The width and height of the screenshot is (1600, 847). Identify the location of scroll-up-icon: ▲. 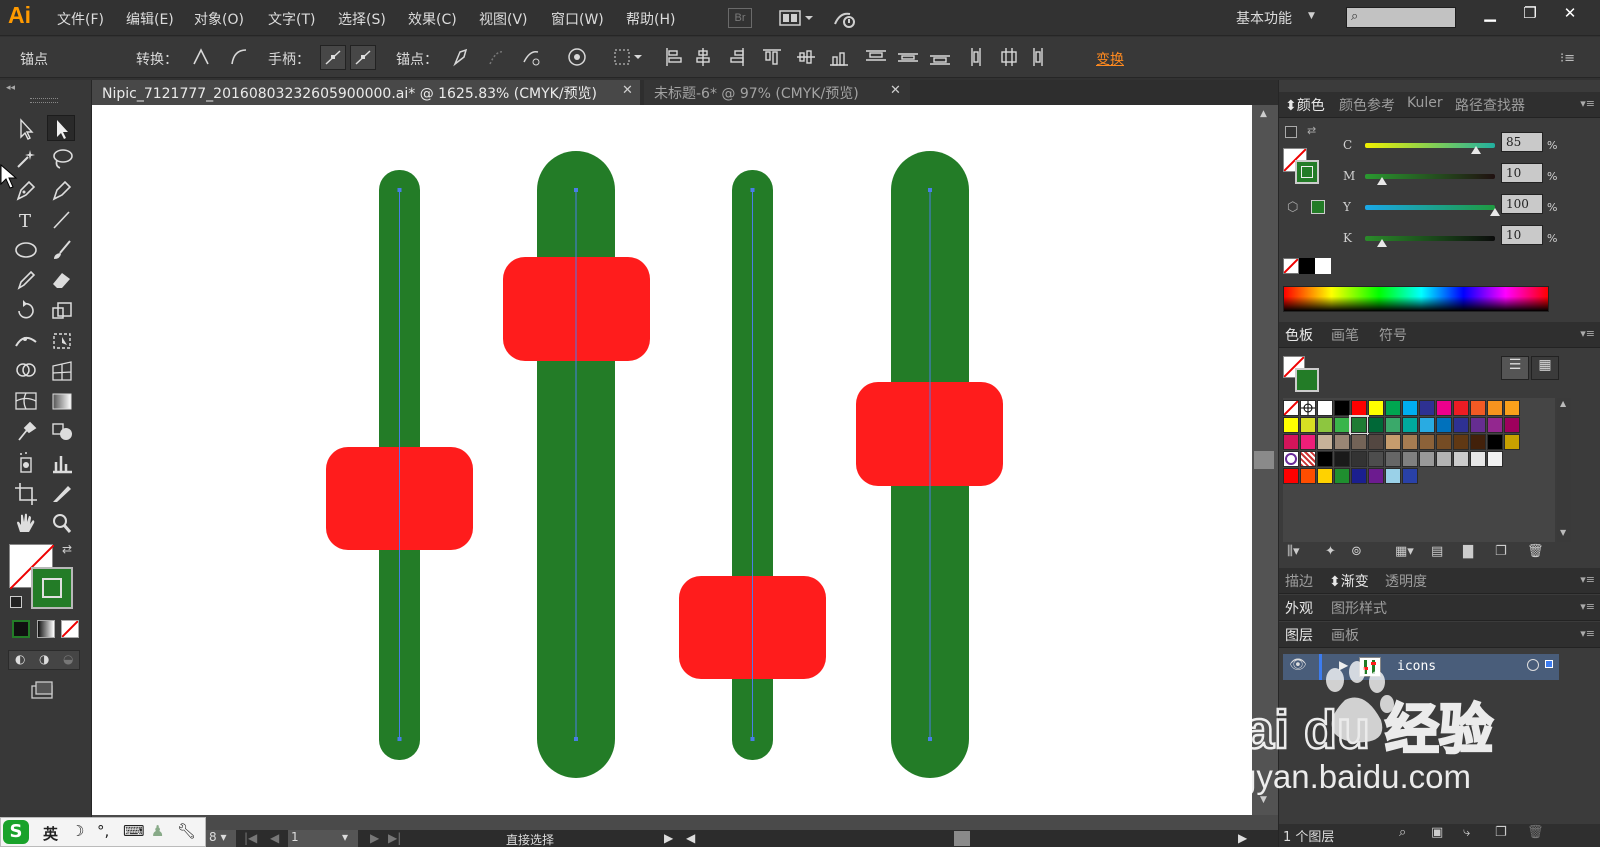
(1563, 403).